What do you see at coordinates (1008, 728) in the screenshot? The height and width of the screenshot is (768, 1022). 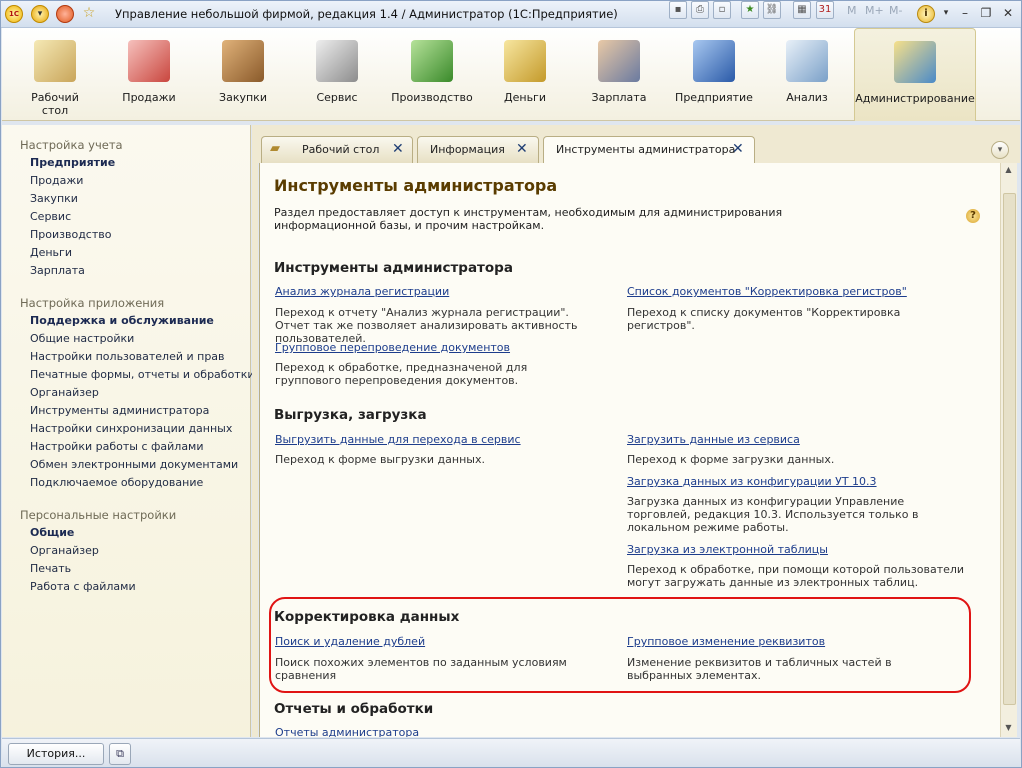 I see `scroll-down-icon: ▼` at bounding box center [1008, 728].